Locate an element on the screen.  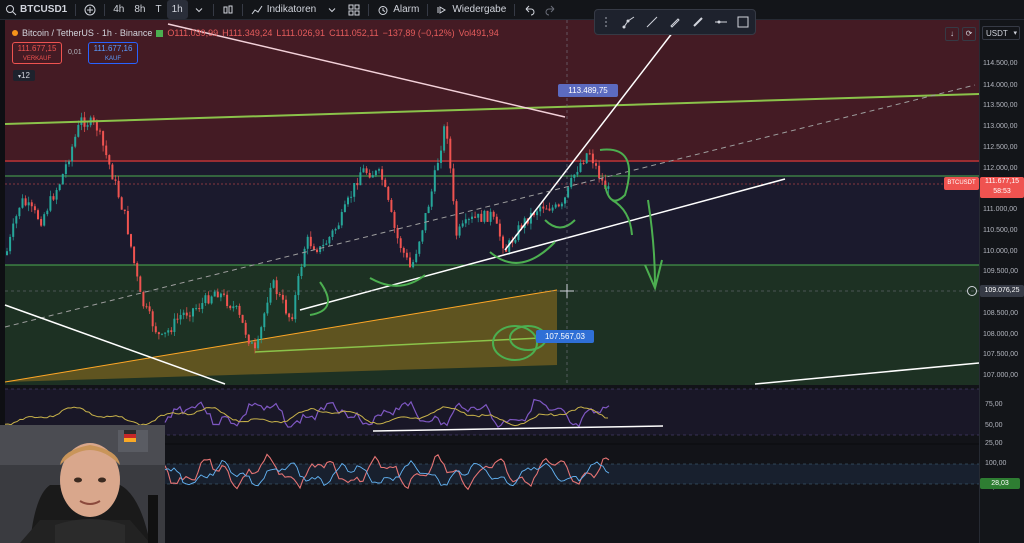
timeframe-dropdown is located at coordinates (199, 9).